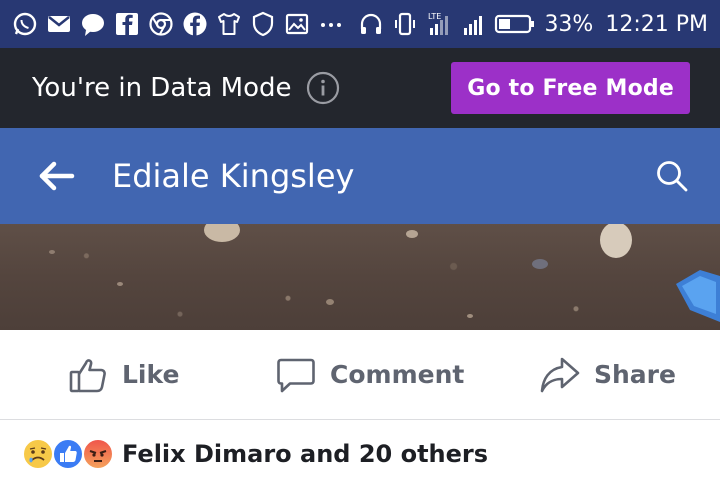 The height and width of the screenshot is (486, 720). What do you see at coordinates (473, 24) in the screenshot?
I see `signal-icon` at bounding box center [473, 24].